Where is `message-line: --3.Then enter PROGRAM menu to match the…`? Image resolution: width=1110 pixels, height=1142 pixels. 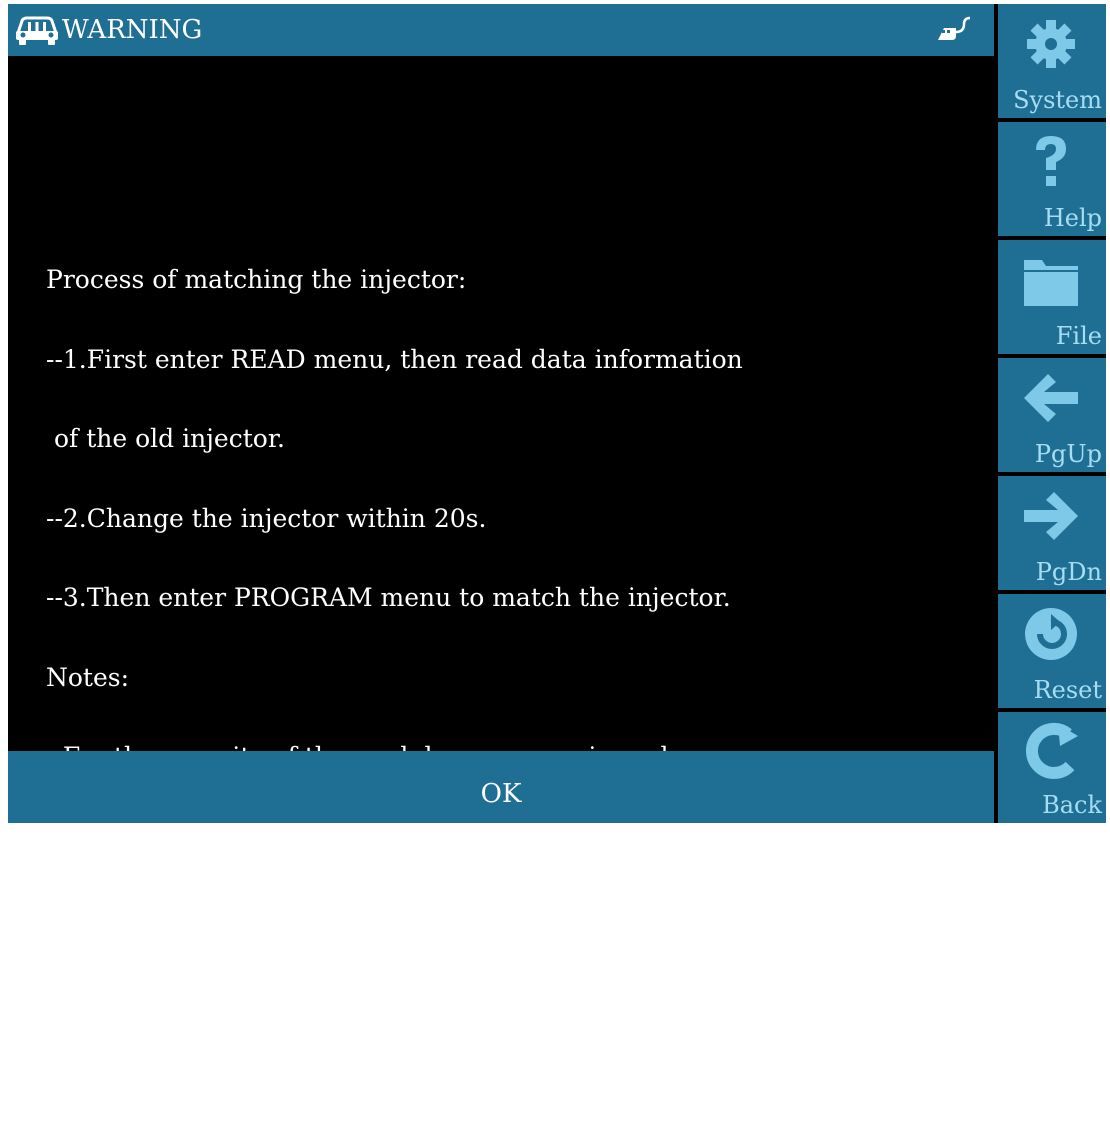 message-line: --3.Then enter PROGRAM menu to match the… is located at coordinates (388, 597).